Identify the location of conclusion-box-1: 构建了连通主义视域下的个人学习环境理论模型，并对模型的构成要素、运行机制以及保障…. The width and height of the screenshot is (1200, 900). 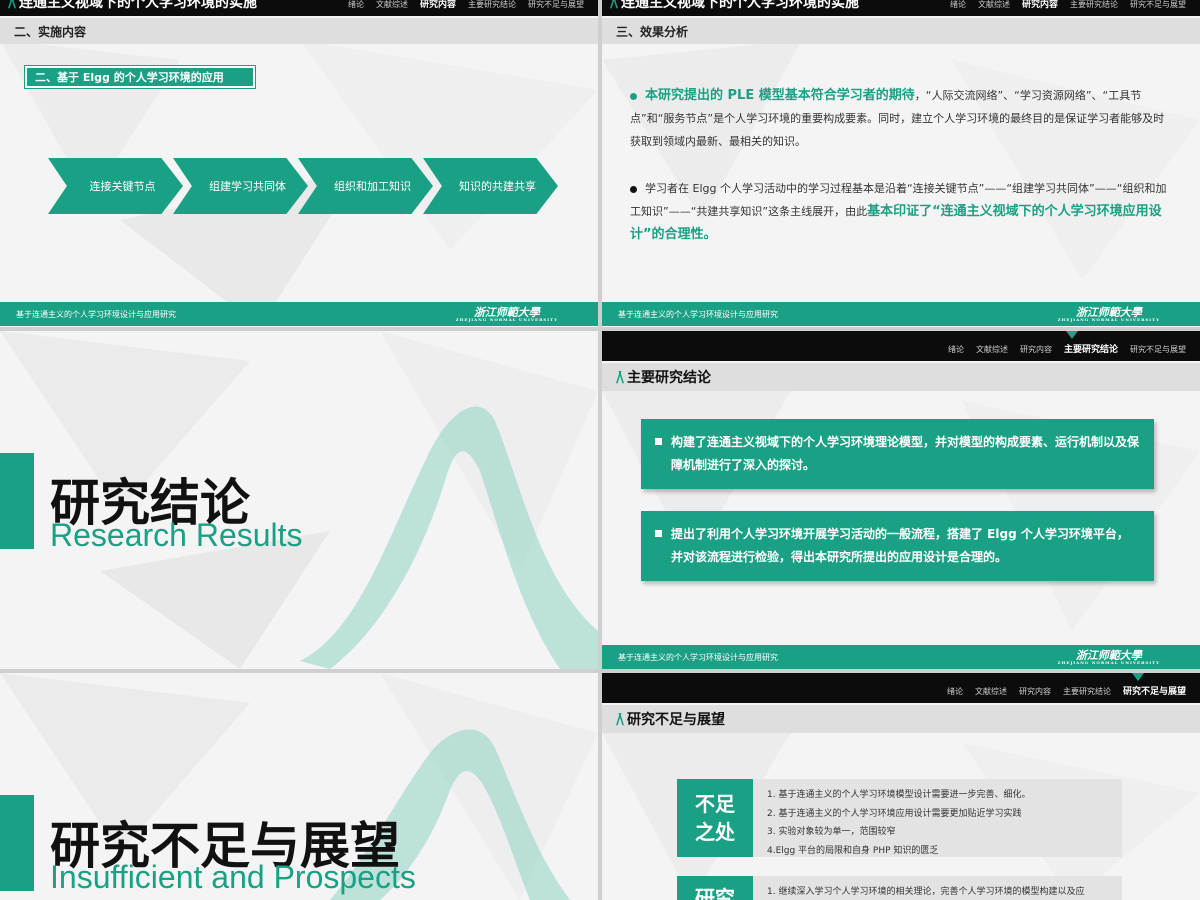
(897, 454).